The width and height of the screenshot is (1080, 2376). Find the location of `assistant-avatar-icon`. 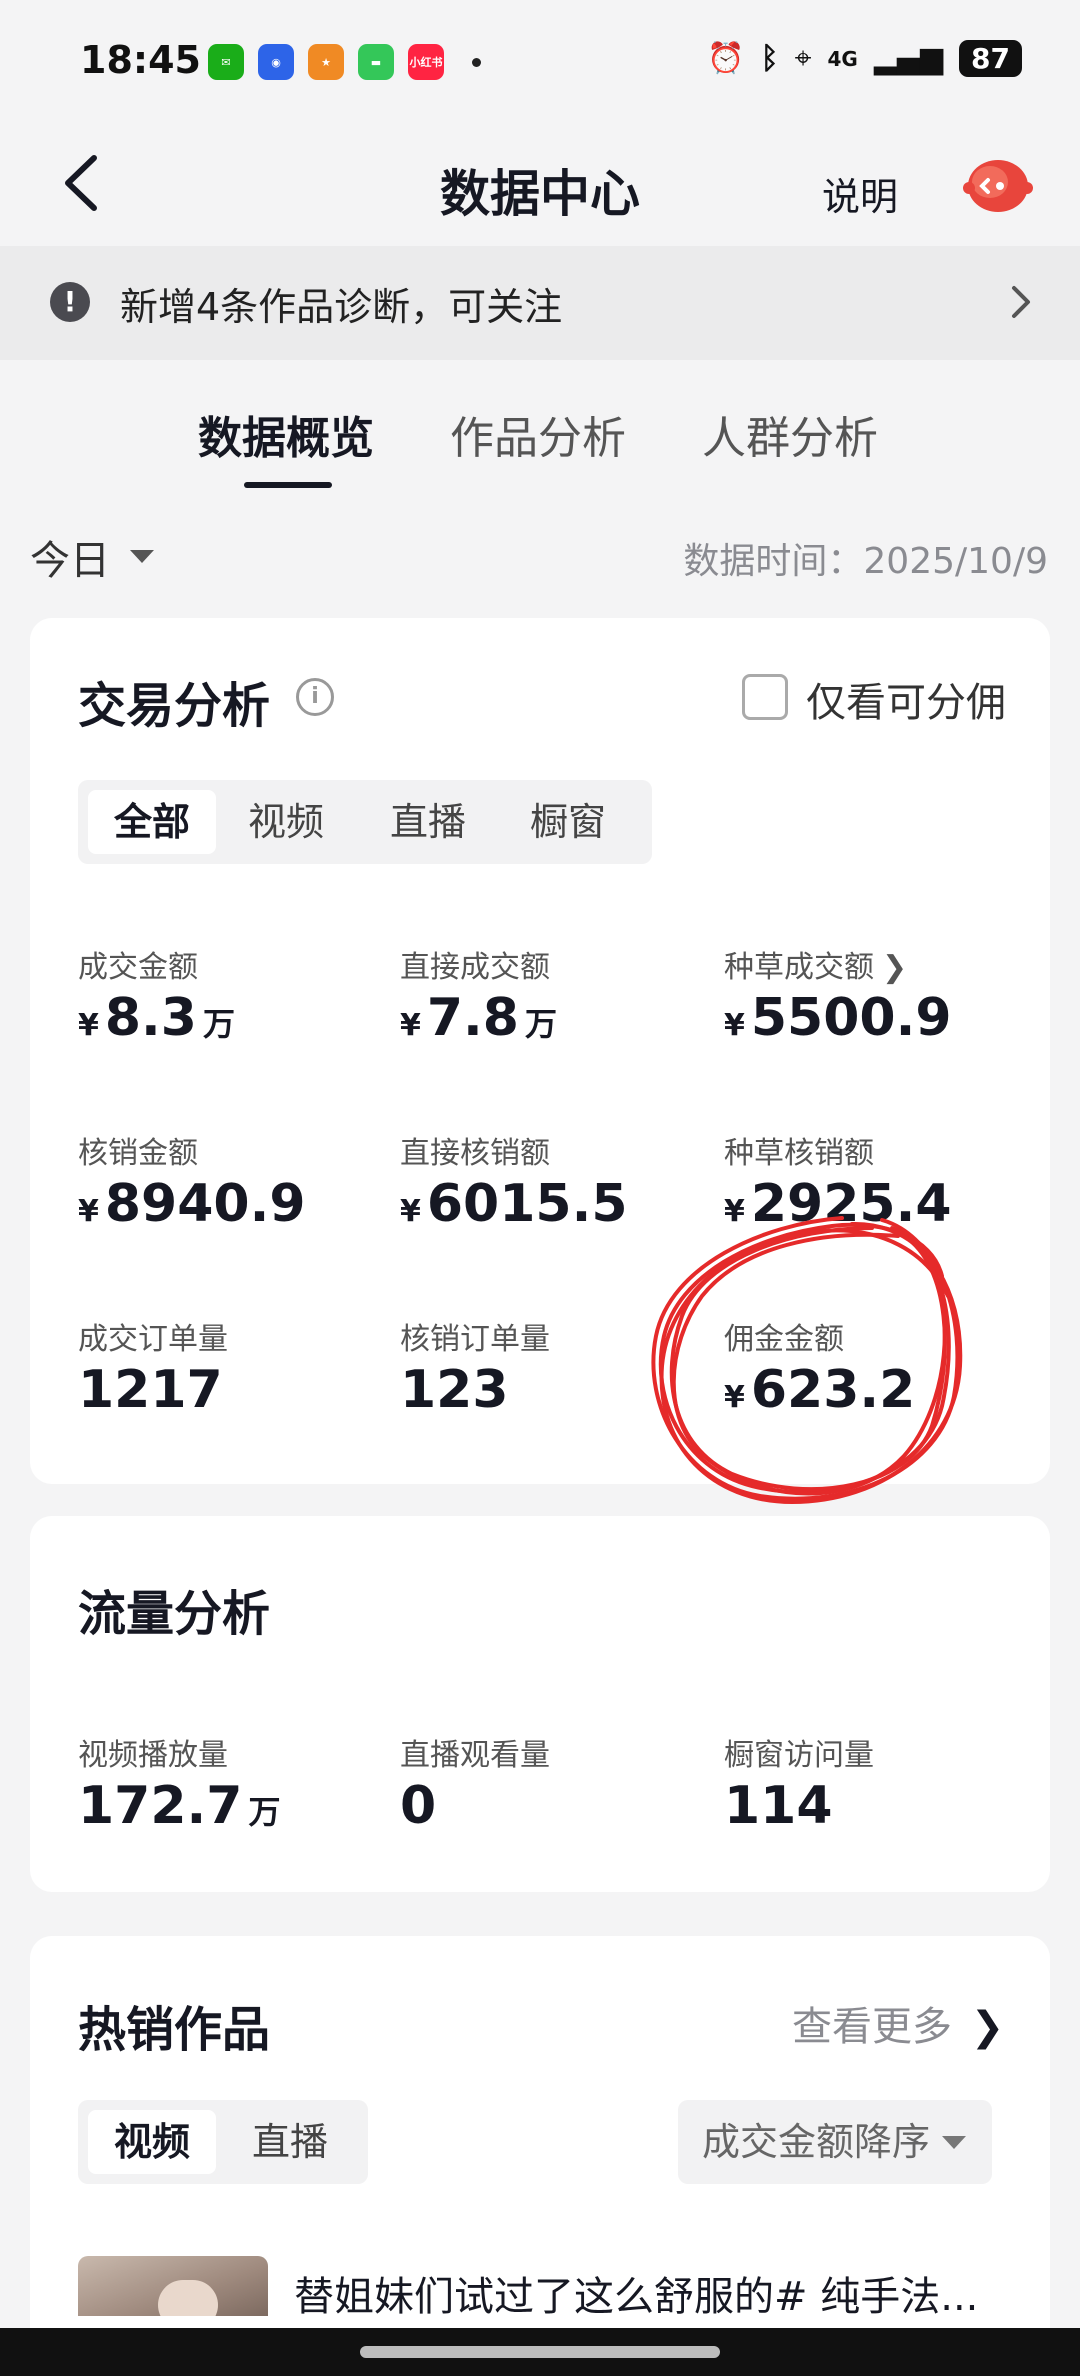

assistant-avatar-icon is located at coordinates (997, 186).